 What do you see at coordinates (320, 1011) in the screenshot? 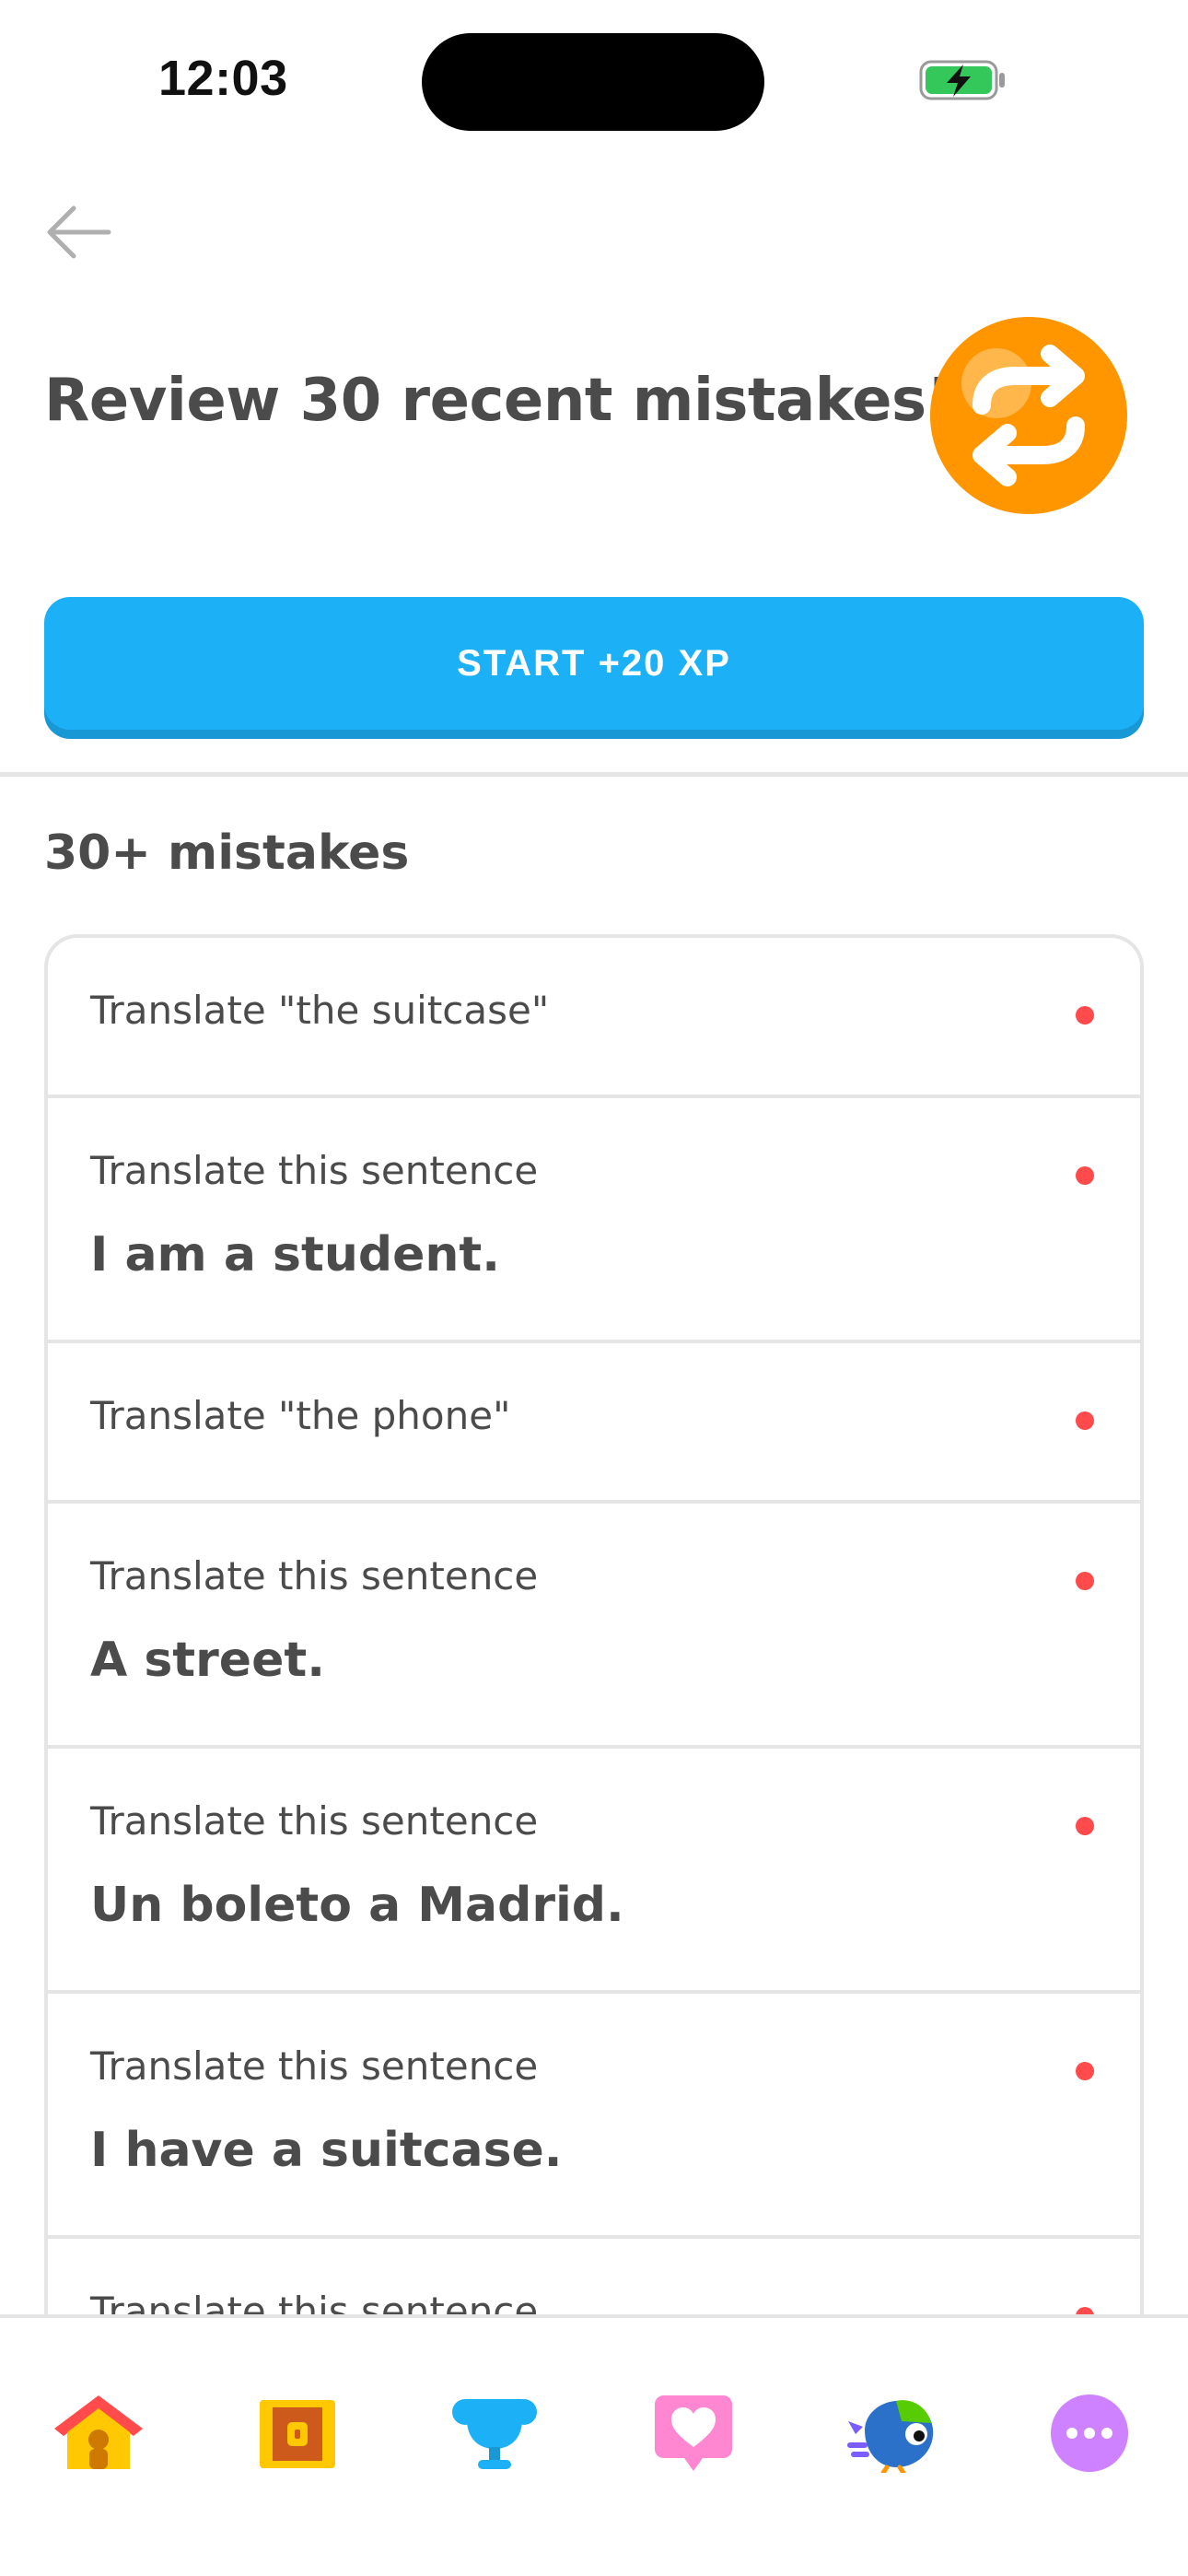
I see `mistake-prompt: Translate "the suitcase"` at bounding box center [320, 1011].